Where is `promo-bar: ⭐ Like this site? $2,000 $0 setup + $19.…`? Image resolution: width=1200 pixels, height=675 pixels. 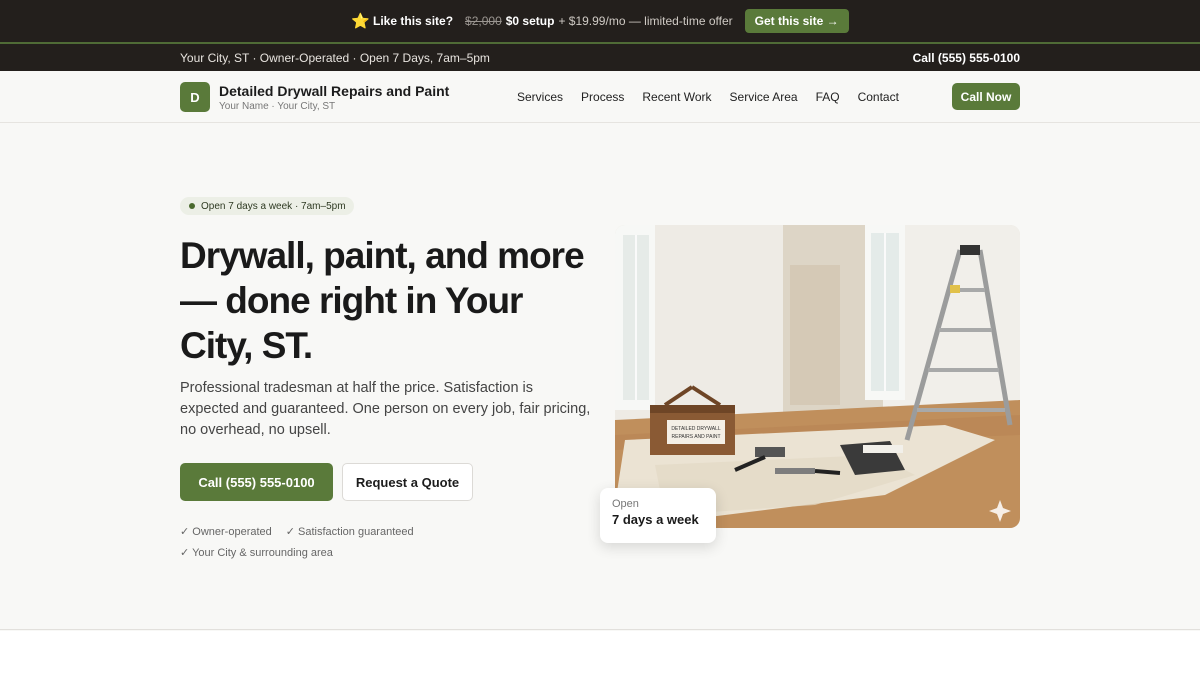 promo-bar: ⭐ Like this site? $2,000 $0 setup + $19.… is located at coordinates (600, 21).